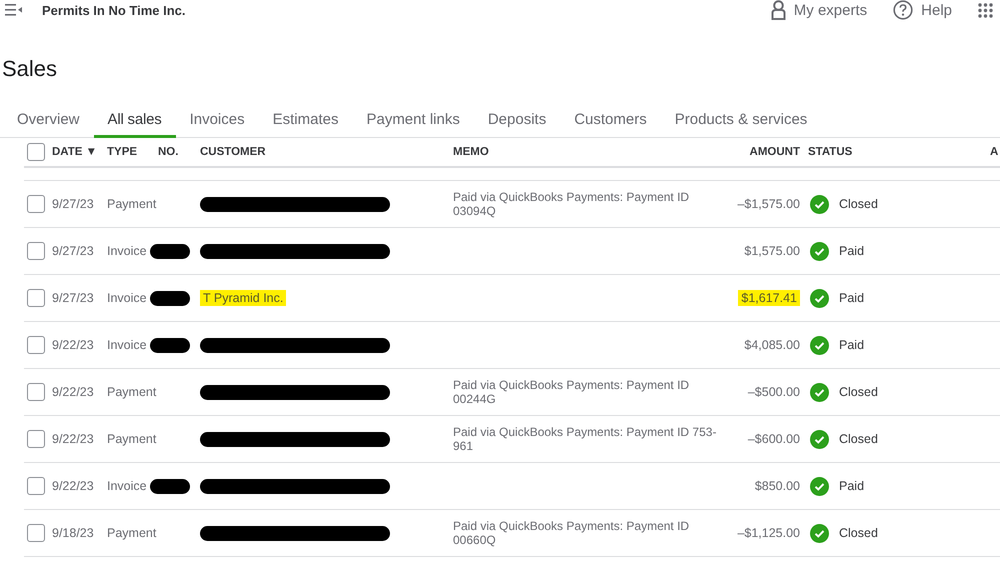  What do you see at coordinates (819, 10) in the screenshot?
I see `experts-link: My experts` at bounding box center [819, 10].